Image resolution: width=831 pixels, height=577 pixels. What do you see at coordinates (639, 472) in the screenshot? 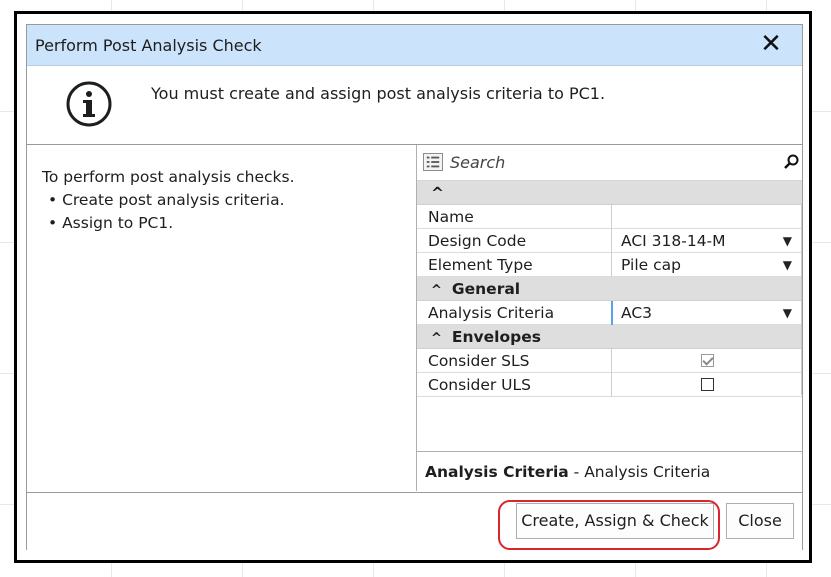
I see `description-detail: - Analysis Criteria` at bounding box center [639, 472].